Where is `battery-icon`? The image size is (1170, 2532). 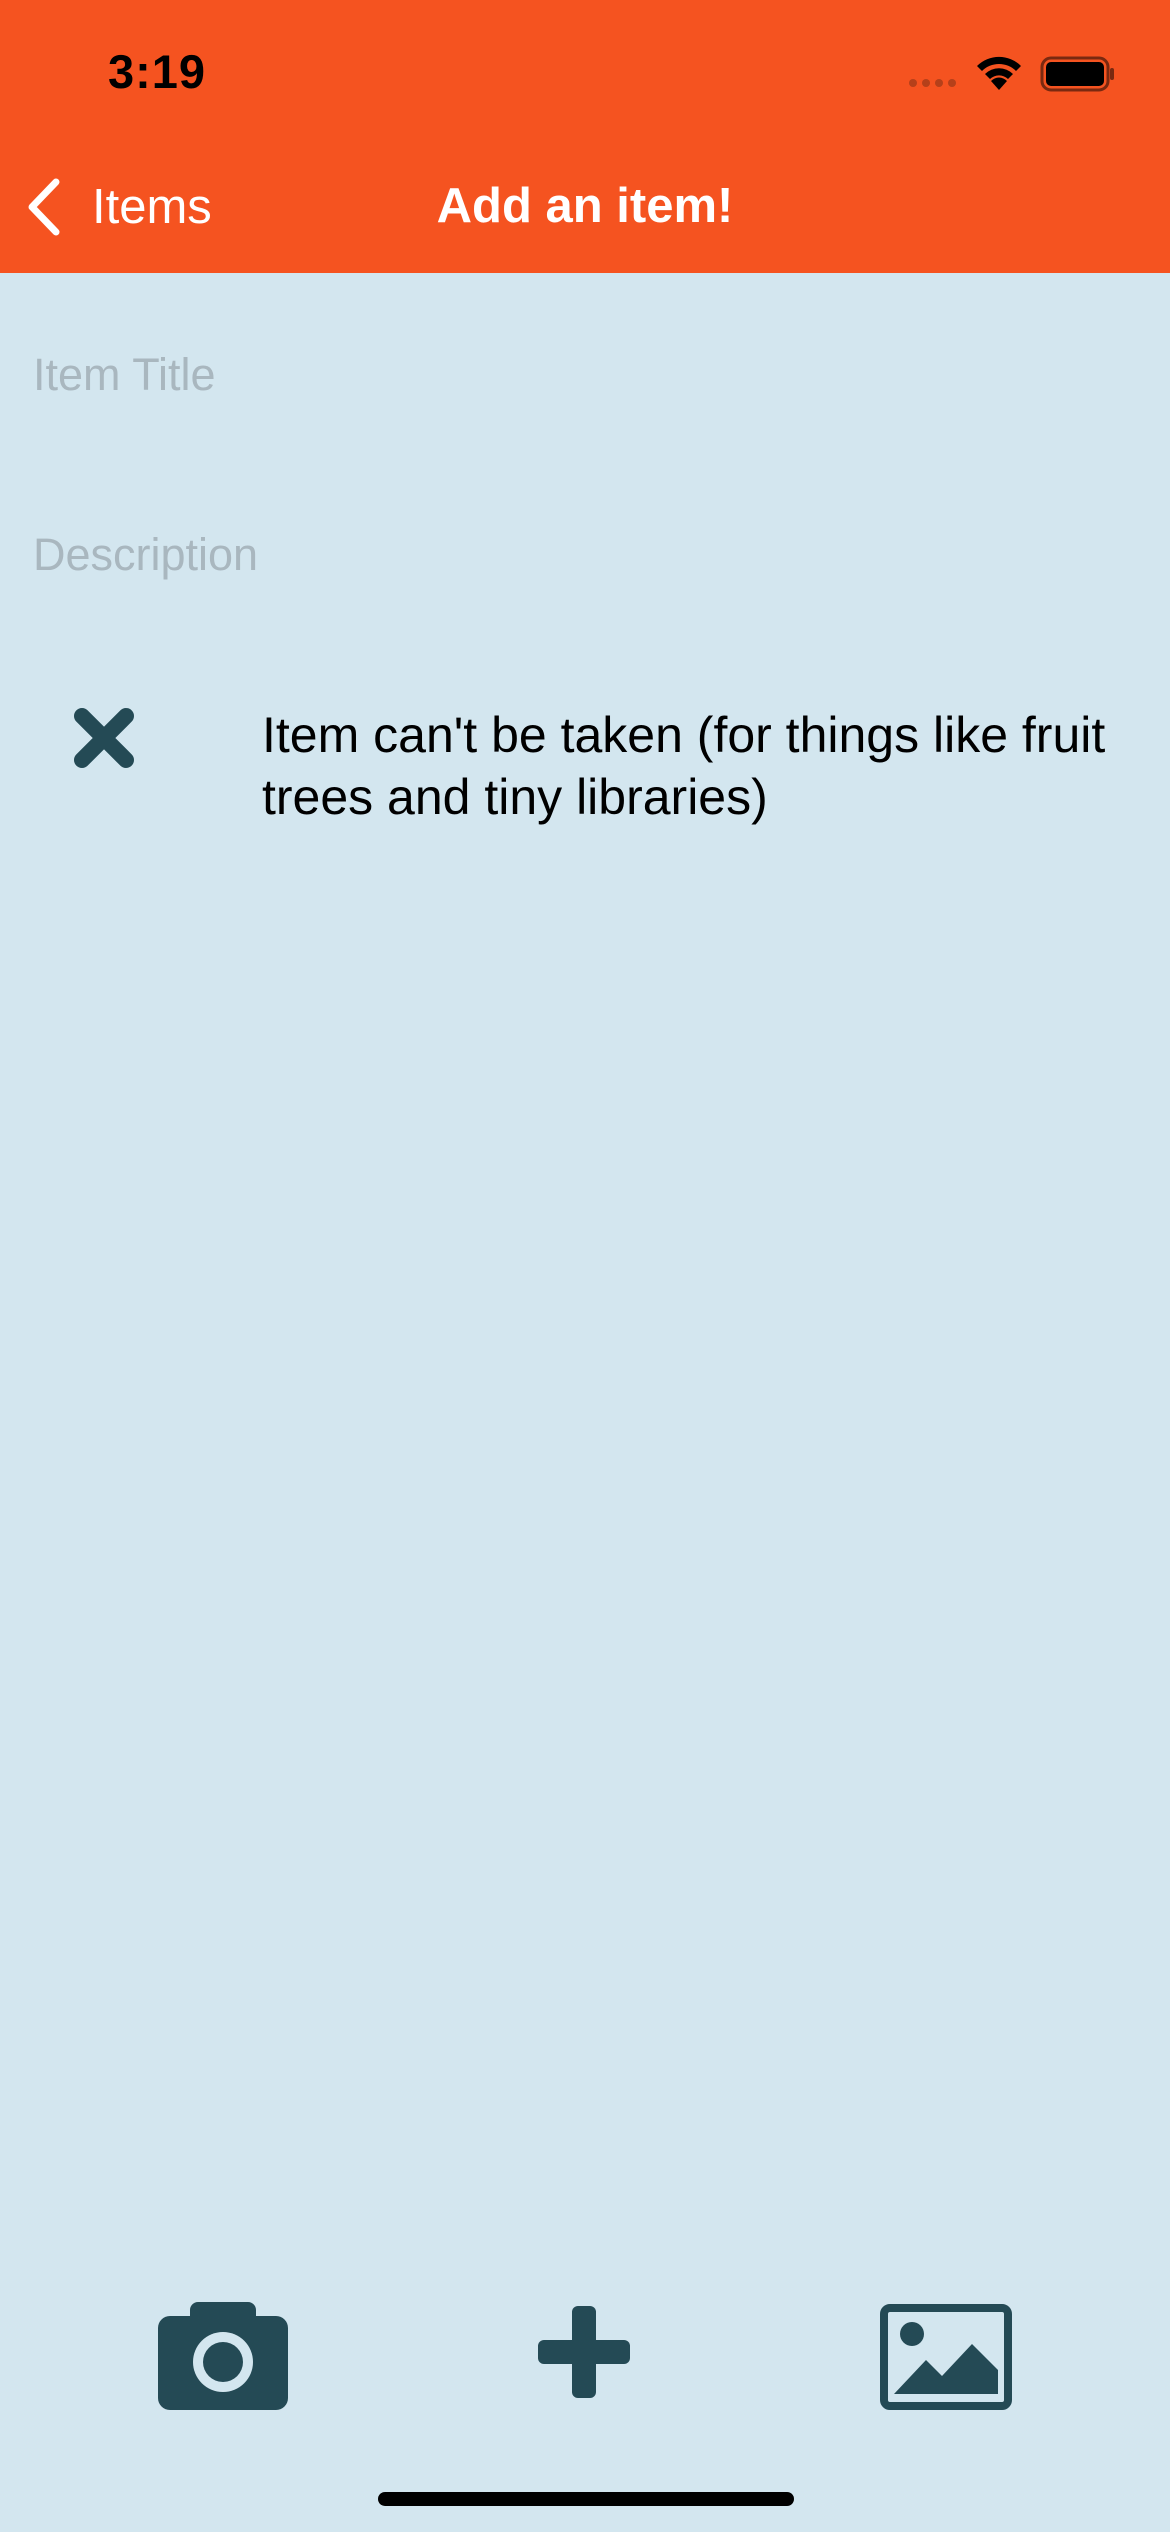 battery-icon is located at coordinates (1077, 74).